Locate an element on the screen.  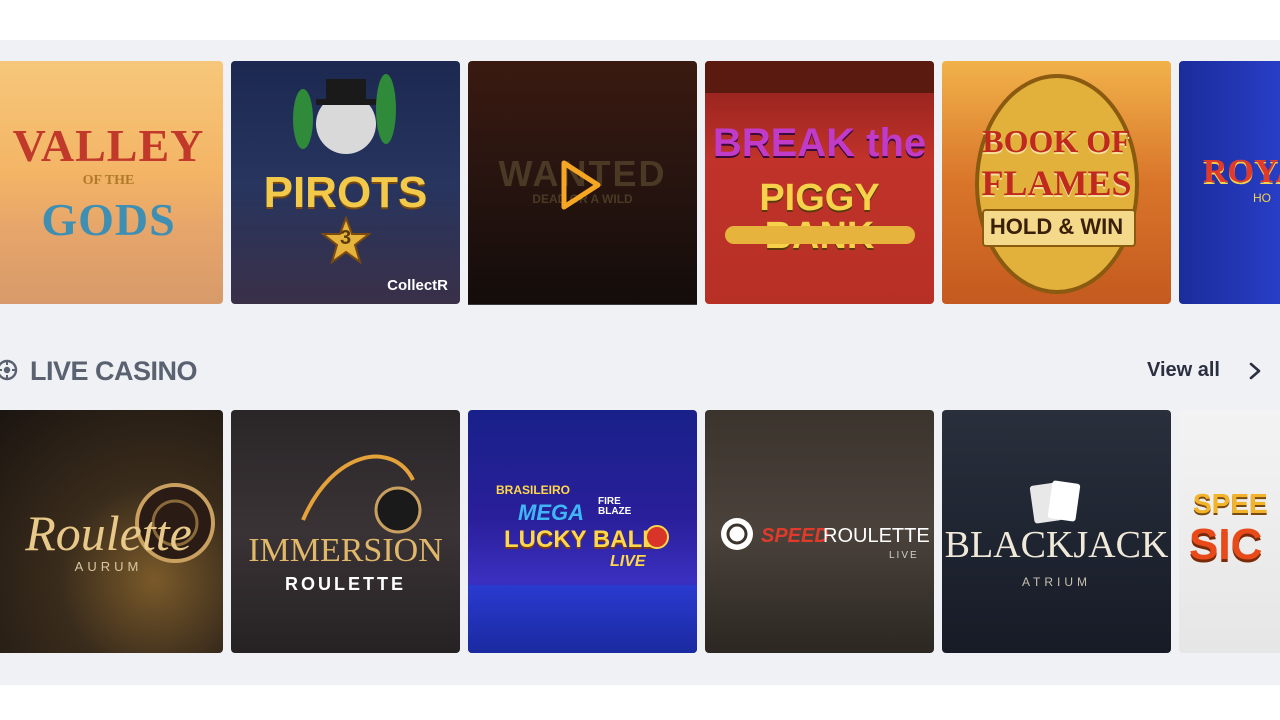
live-title: MEGA is located at coordinates (551, 512).